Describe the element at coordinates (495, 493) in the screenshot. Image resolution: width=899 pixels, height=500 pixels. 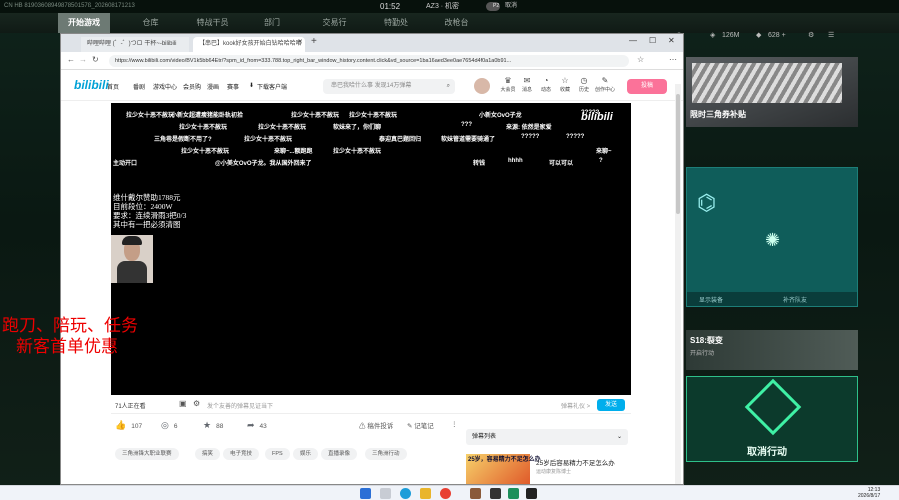
I see `app-icon` at that location.